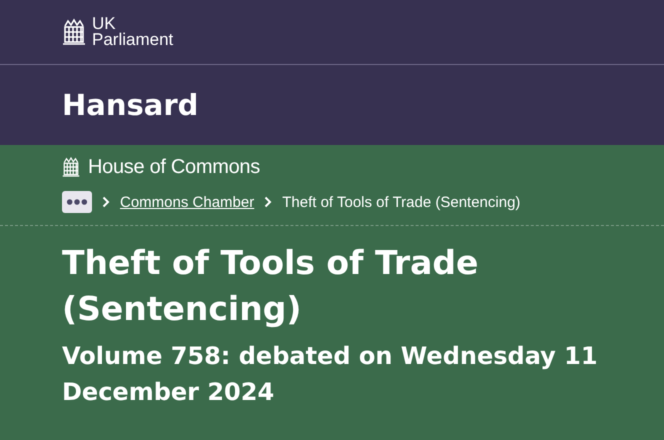 This screenshot has width=664, height=440. Describe the element at coordinates (330, 374) in the screenshot. I see `debate-subtitle: Volume 758: debated on Wednesday 11 December 2024` at that location.